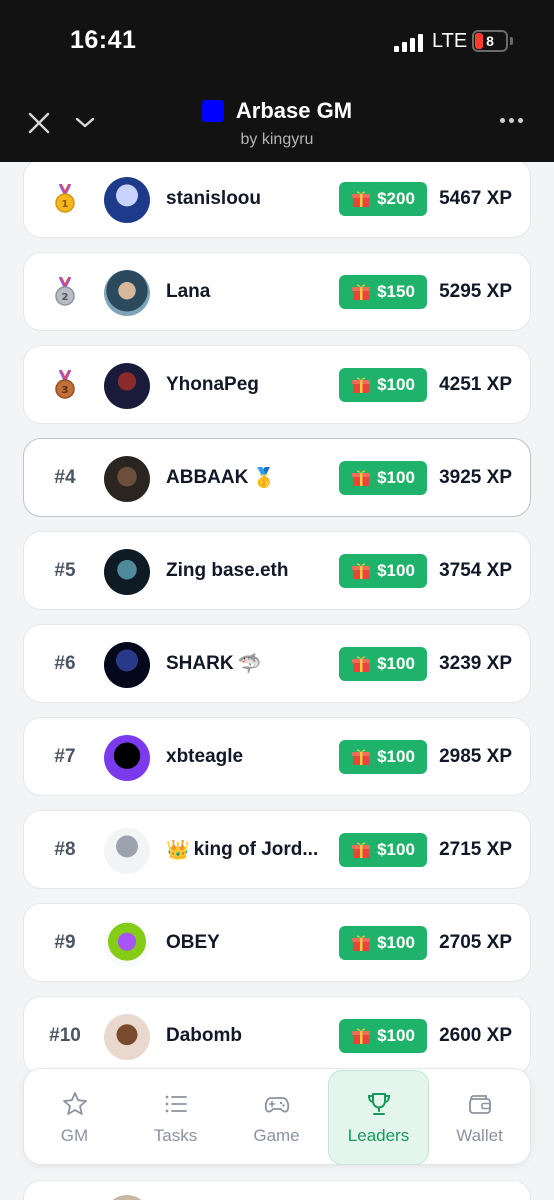 The width and height of the screenshot is (554, 1200). Describe the element at coordinates (65, 756) in the screenshot. I see `rank-number: #7` at that location.